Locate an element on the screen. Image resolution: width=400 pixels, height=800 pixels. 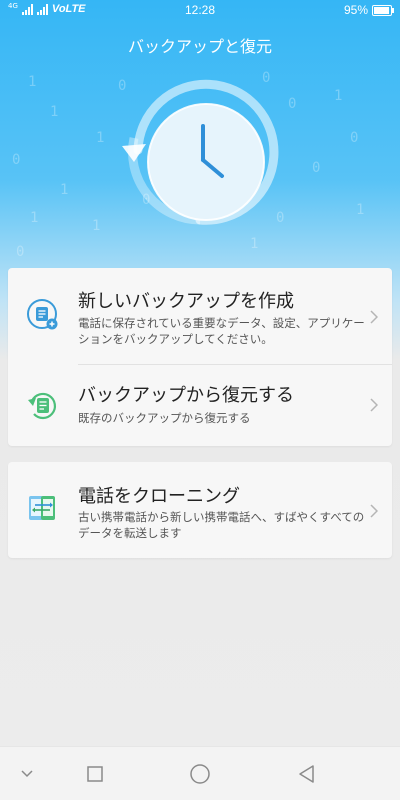
status-time: 12:28 is located at coordinates (200, 10).